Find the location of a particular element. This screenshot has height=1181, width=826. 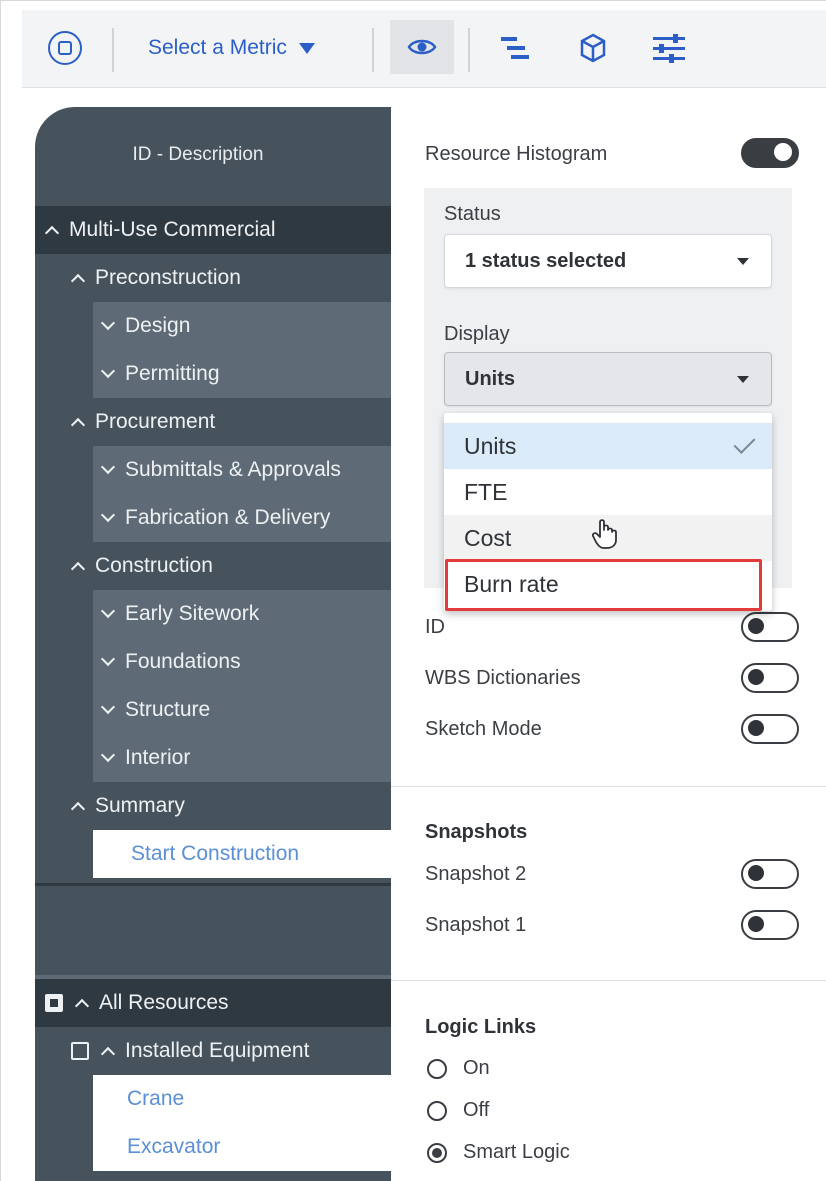

tree-row: Early Sitework is located at coordinates (213, 614).